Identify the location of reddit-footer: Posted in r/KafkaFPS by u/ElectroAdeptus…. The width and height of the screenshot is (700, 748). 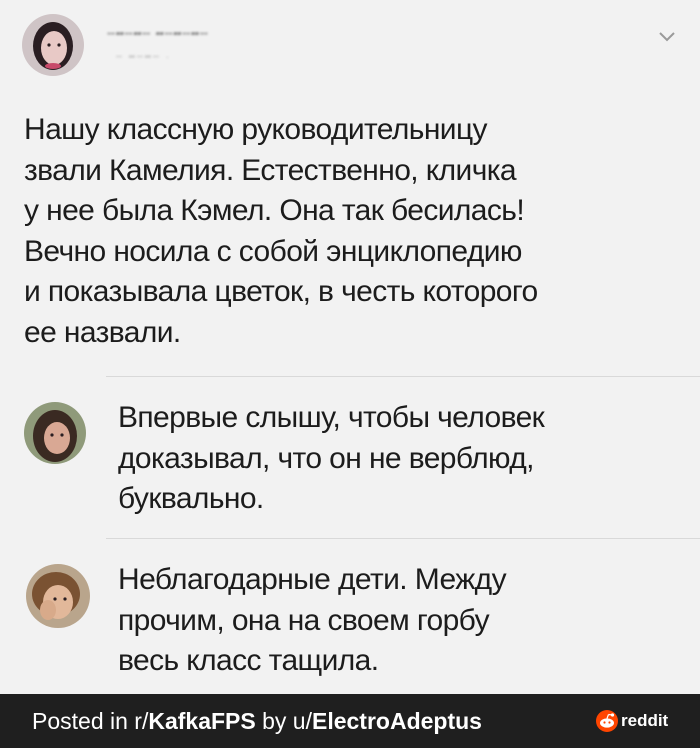
(350, 721).